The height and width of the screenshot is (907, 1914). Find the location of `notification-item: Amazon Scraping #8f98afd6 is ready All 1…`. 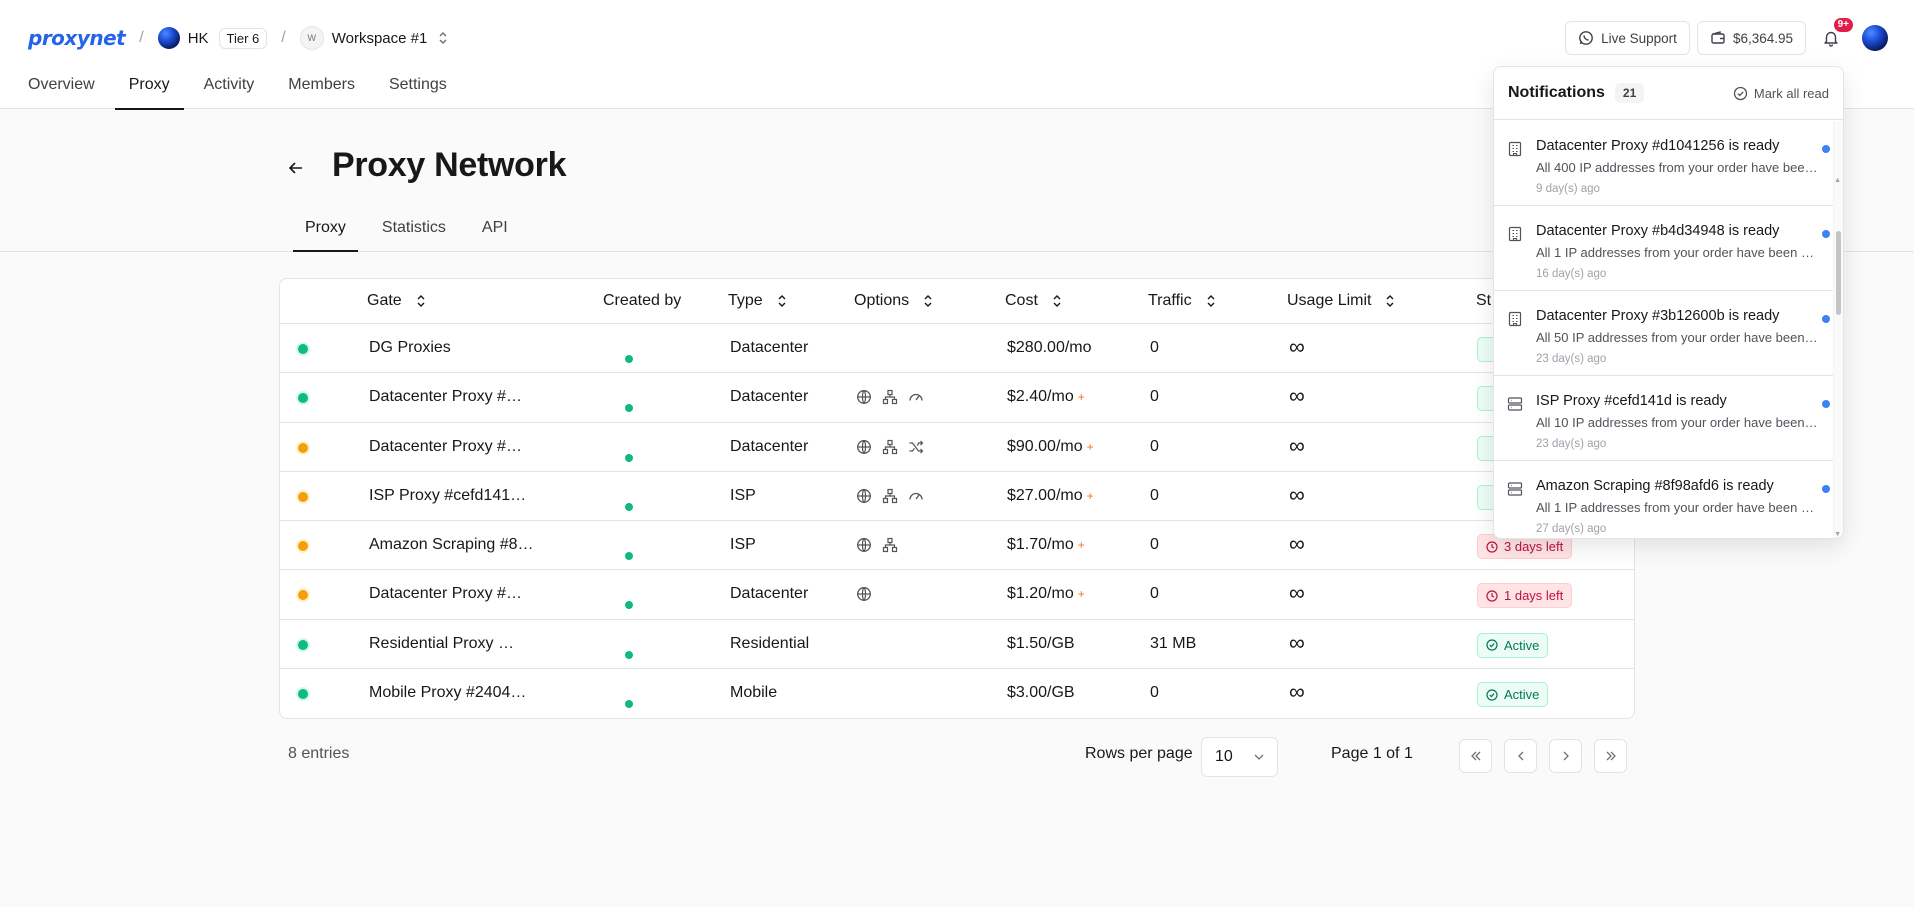

notification-item: Amazon Scraping #8f98afd6 is ready All 1… is located at coordinates (1664, 499).